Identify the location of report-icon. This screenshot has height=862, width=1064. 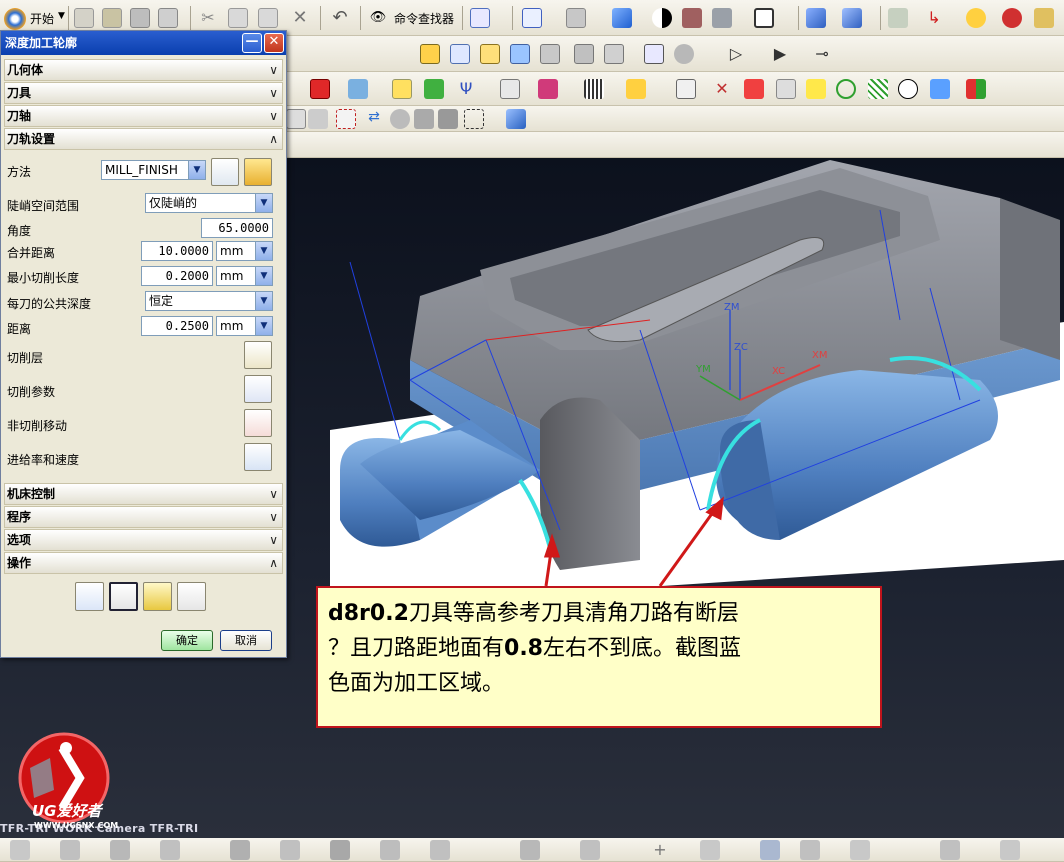
(654, 54).